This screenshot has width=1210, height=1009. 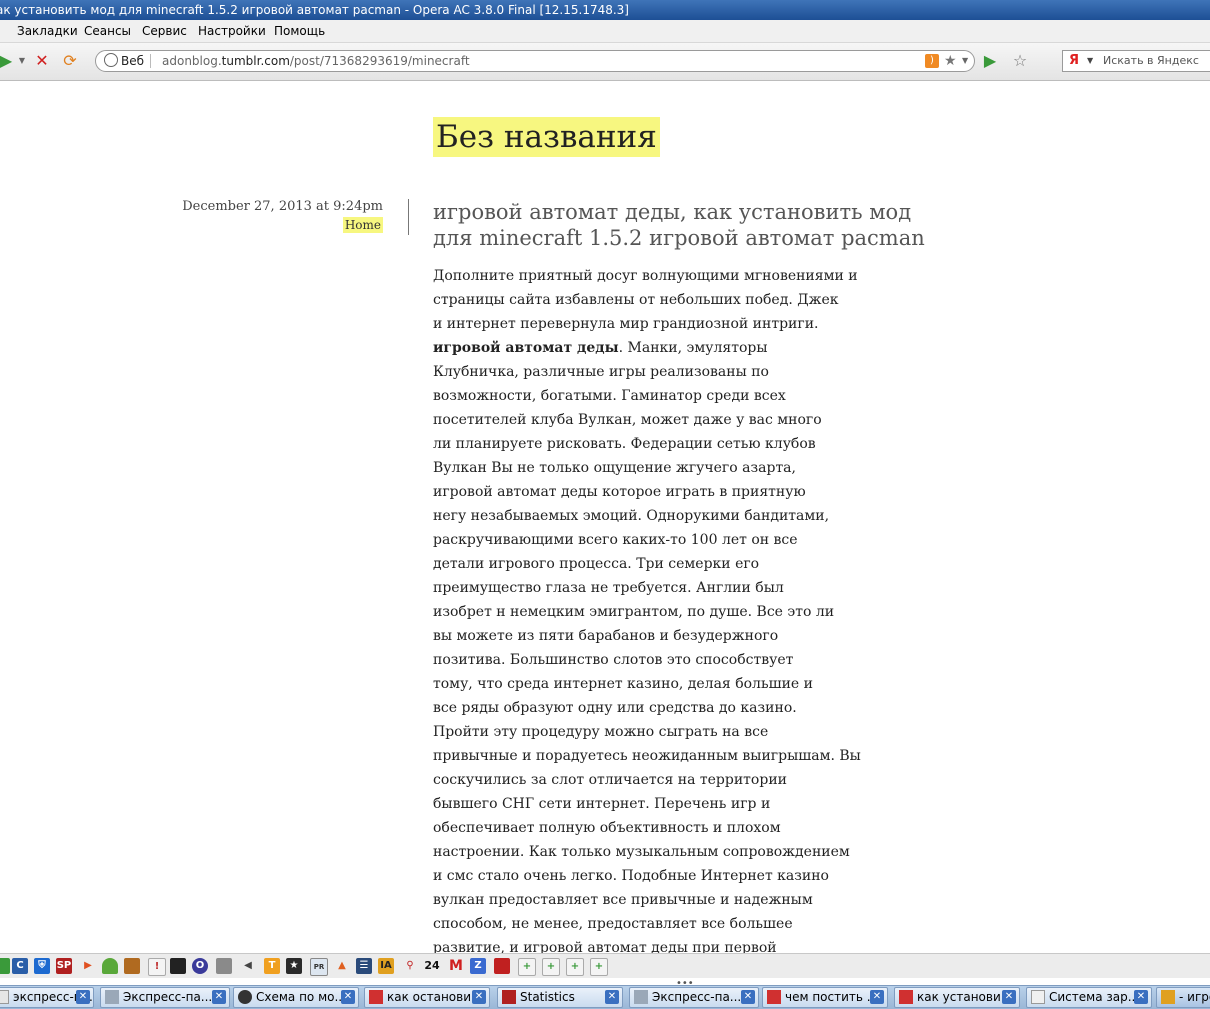 I want to click on page-icon: !, so click(x=157, y=967).